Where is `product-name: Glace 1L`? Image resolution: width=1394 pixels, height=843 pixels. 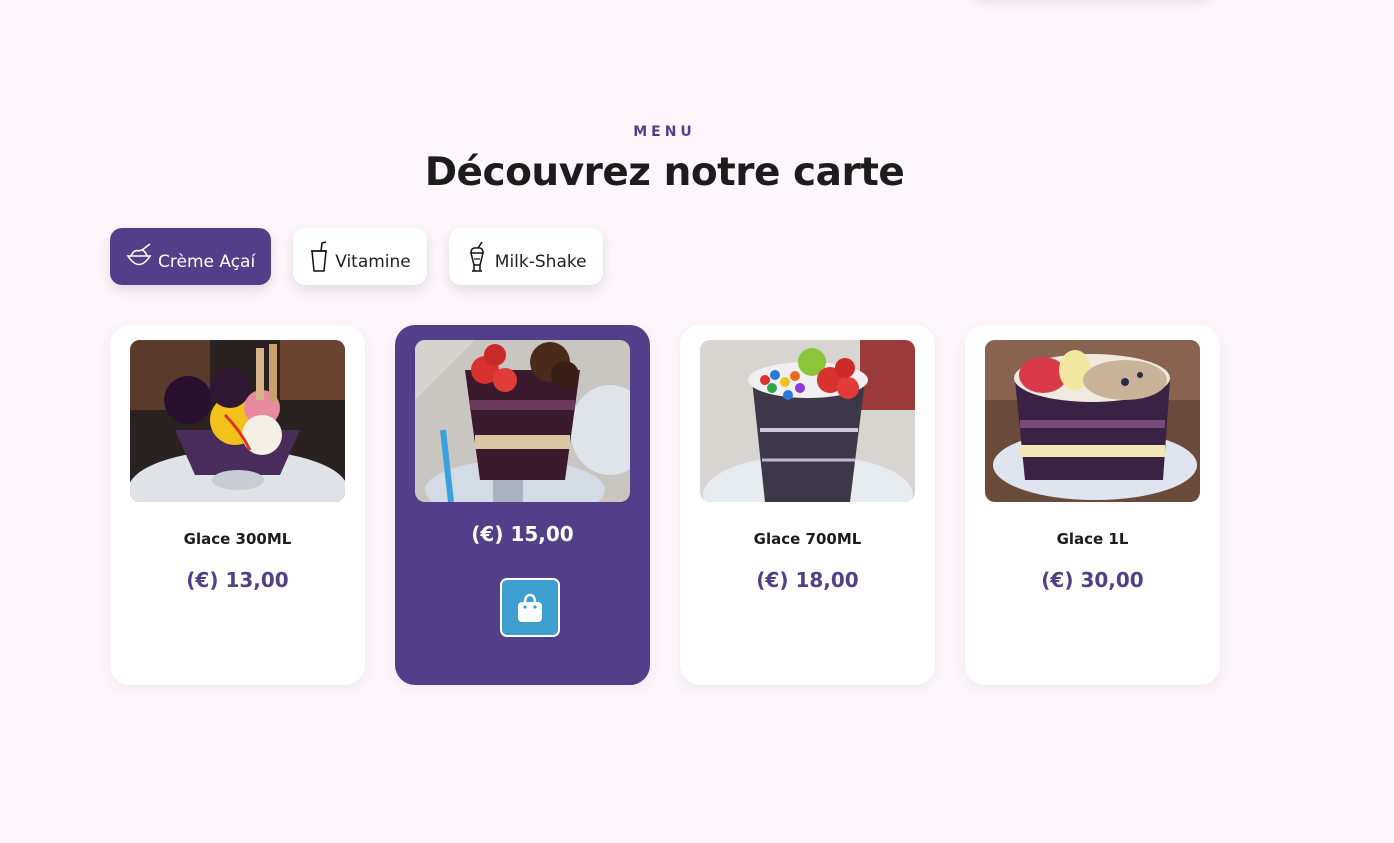 product-name: Glace 1L is located at coordinates (1092, 539).